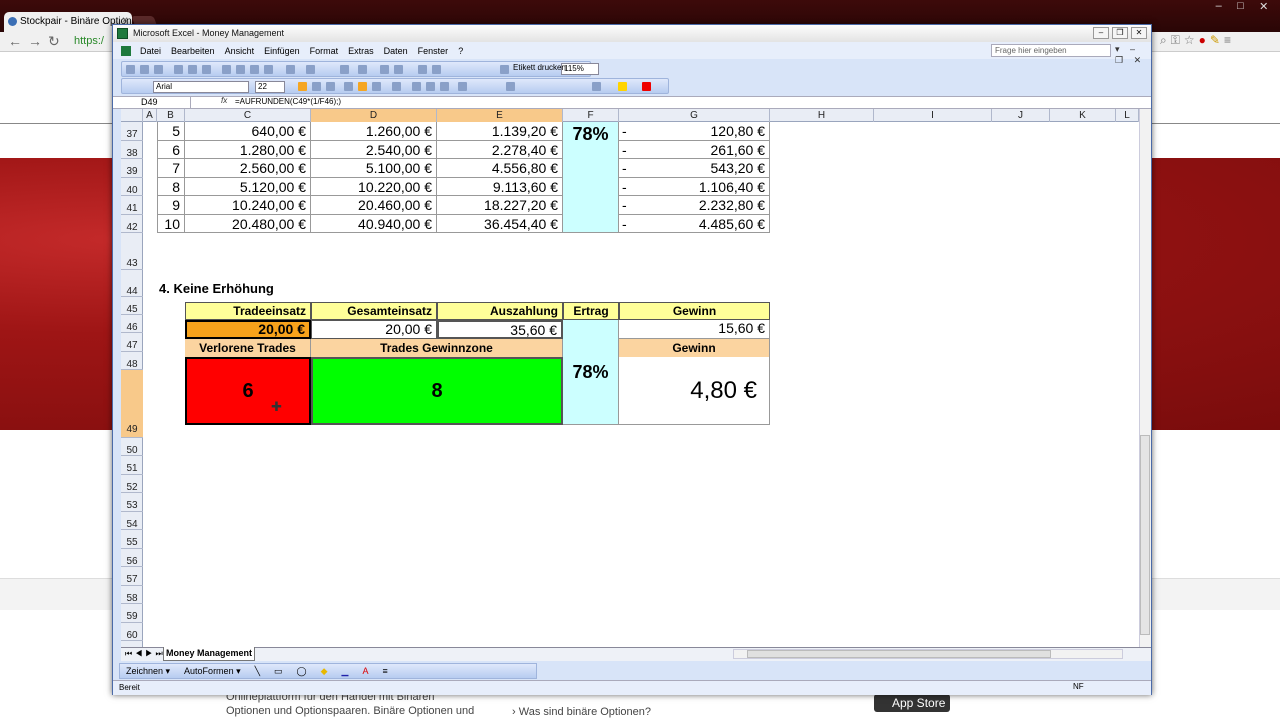  Describe the element at coordinates (436, 69) in the screenshot. I see `drawing-icon` at that location.